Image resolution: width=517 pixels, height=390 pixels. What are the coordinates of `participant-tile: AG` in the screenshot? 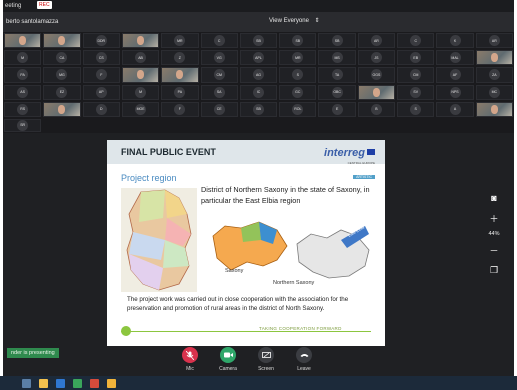 It's located at (258, 75).